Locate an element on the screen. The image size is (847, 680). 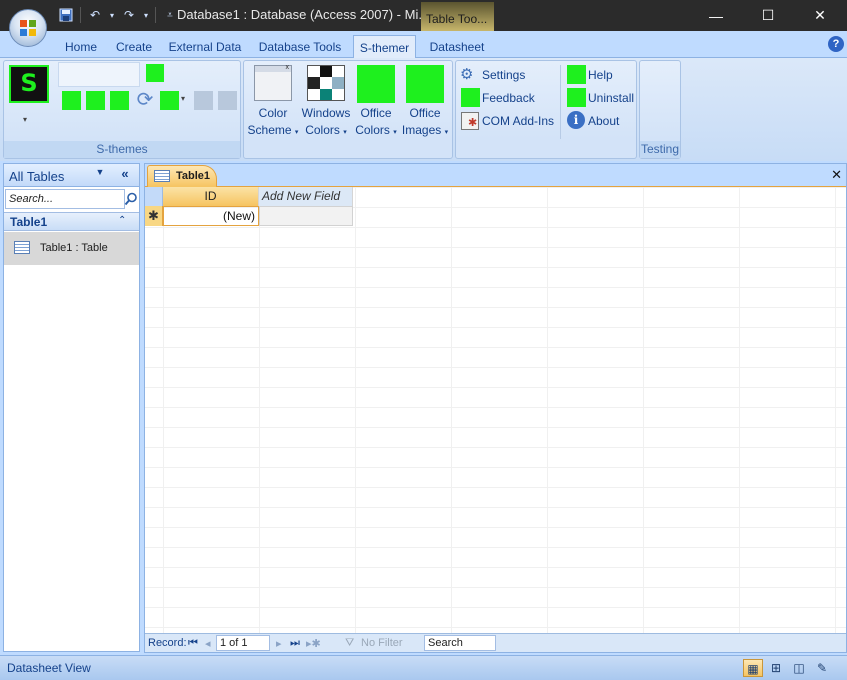
record-search-input: Search is located at coordinates (460, 643).